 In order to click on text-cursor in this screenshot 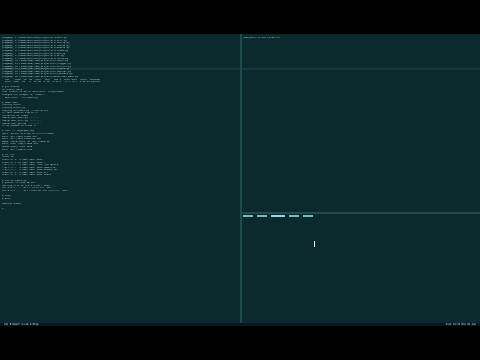, I will do `click(314, 244)`.